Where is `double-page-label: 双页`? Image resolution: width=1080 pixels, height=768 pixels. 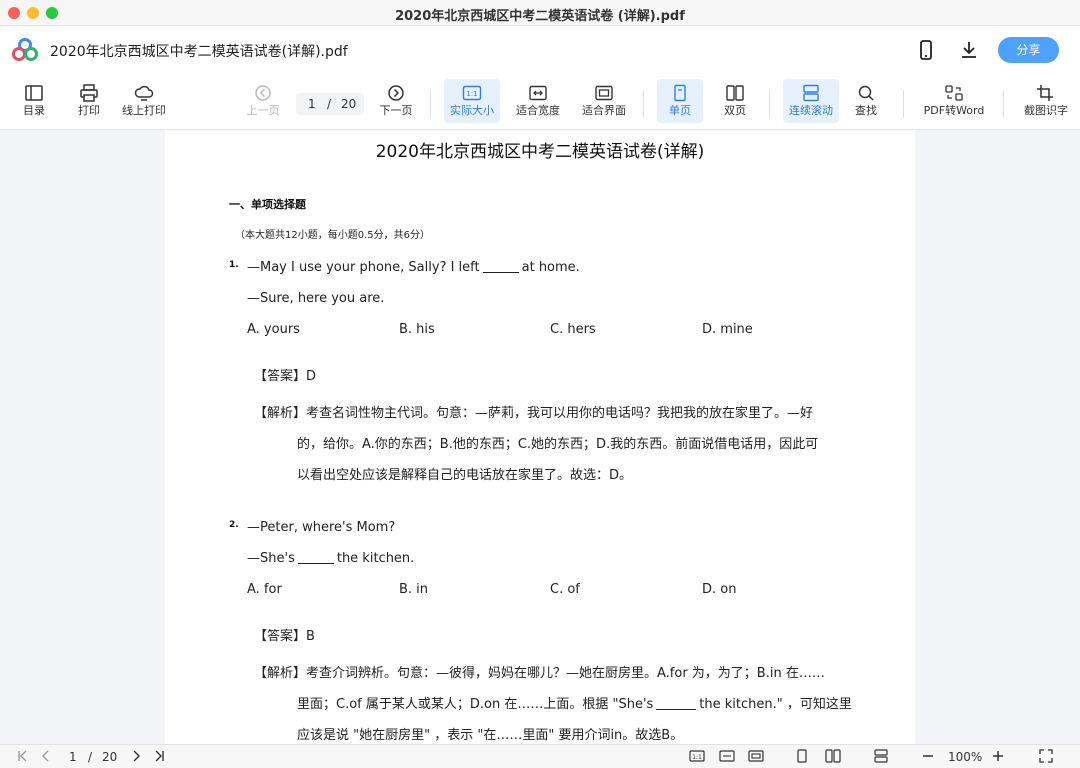 double-page-label: 双页 is located at coordinates (735, 110).